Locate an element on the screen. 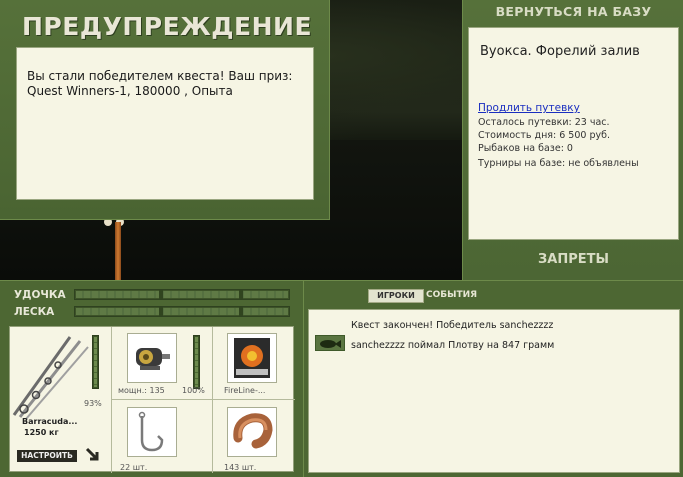  tournaments-status: Турниры на базе: не объявлены is located at coordinates (558, 163).